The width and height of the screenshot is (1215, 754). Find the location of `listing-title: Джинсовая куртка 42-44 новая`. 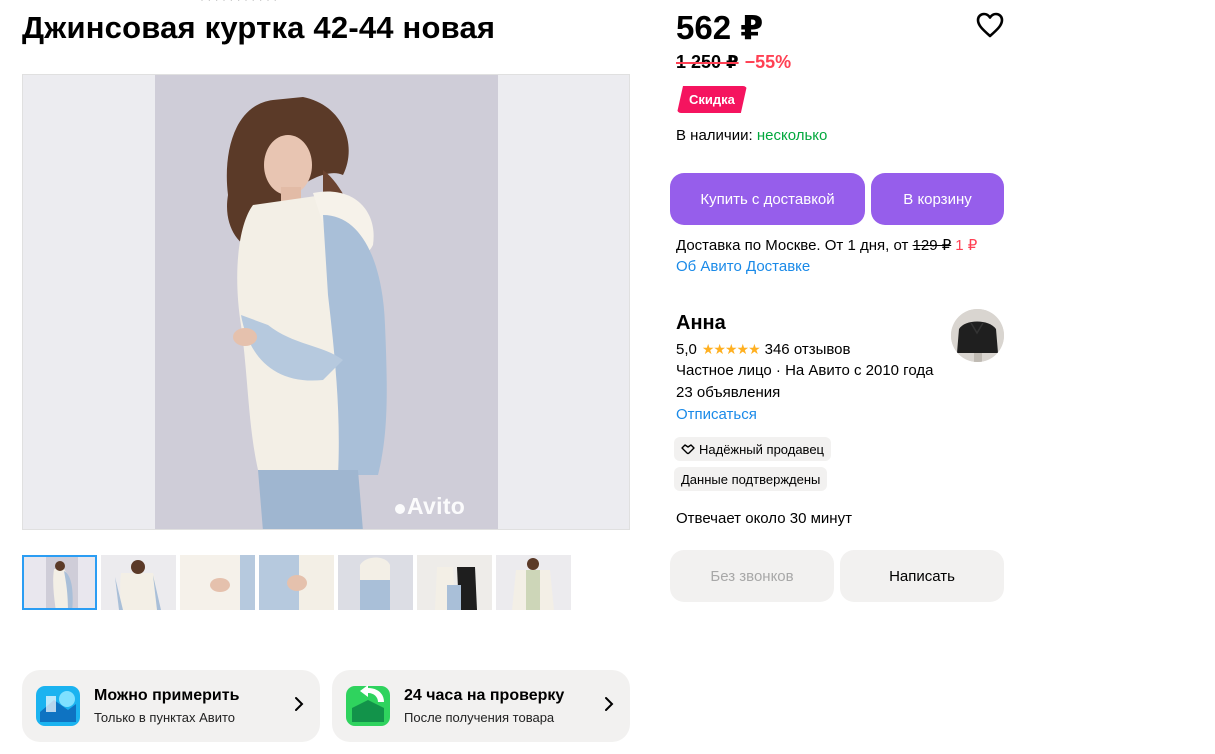

listing-title: Джинсовая куртка 42-44 новая is located at coordinates (259, 27).